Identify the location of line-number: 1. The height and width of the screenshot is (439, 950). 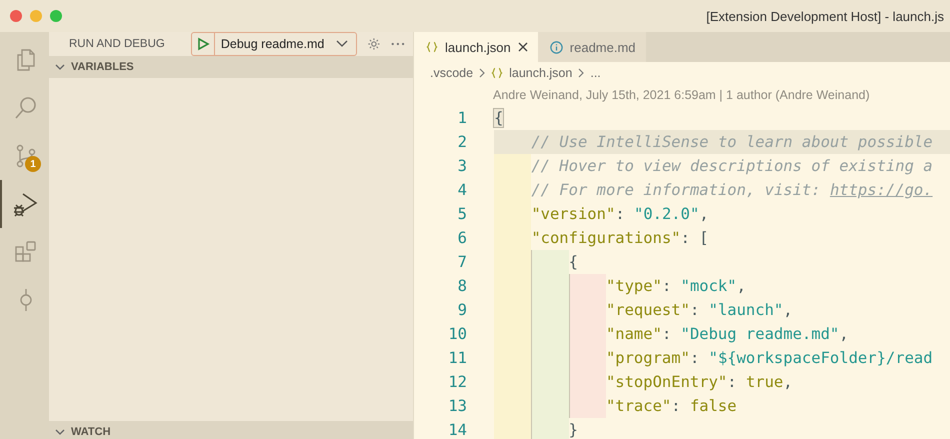
(462, 118).